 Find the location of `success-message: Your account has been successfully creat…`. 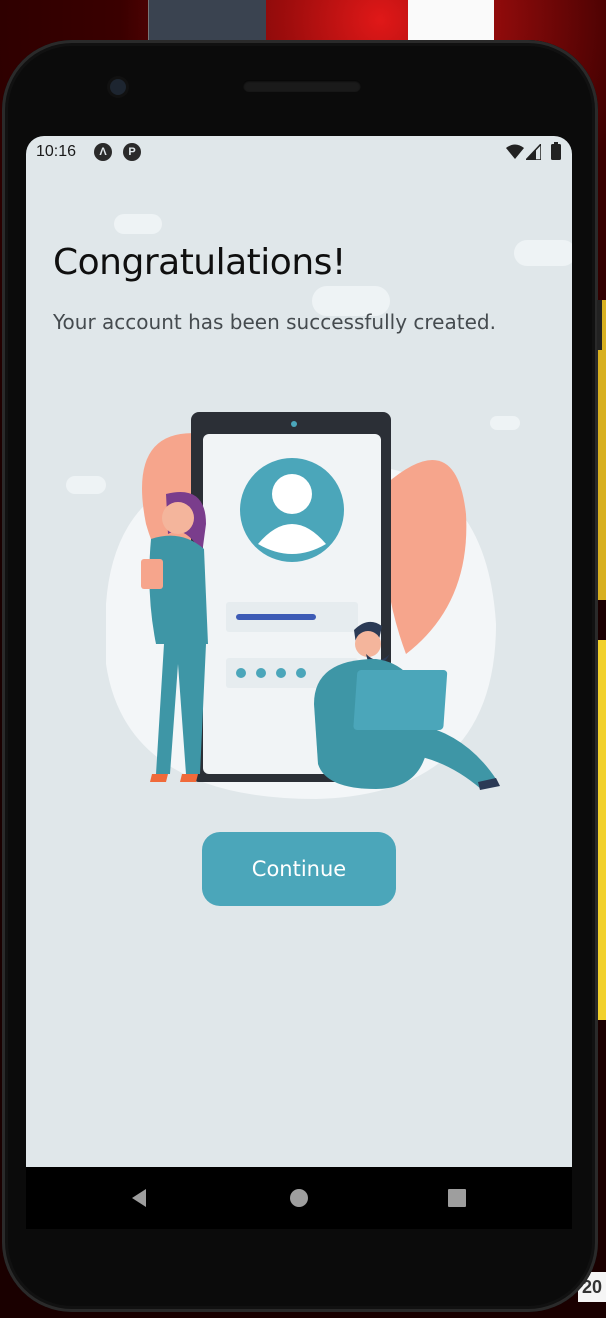

success-message: Your account has been successfully creat… is located at coordinates (274, 322).